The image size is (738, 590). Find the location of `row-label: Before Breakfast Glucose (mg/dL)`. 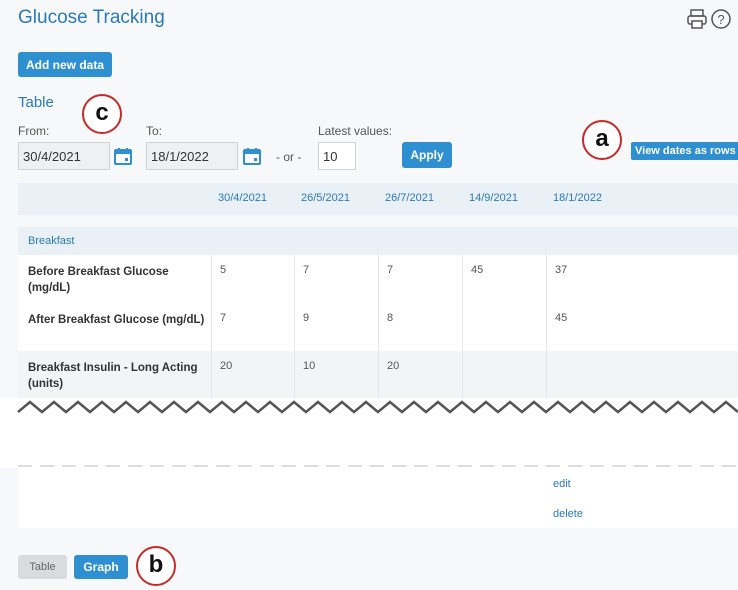

row-label: Before Breakfast Glucose (mg/dL) is located at coordinates (98, 280).